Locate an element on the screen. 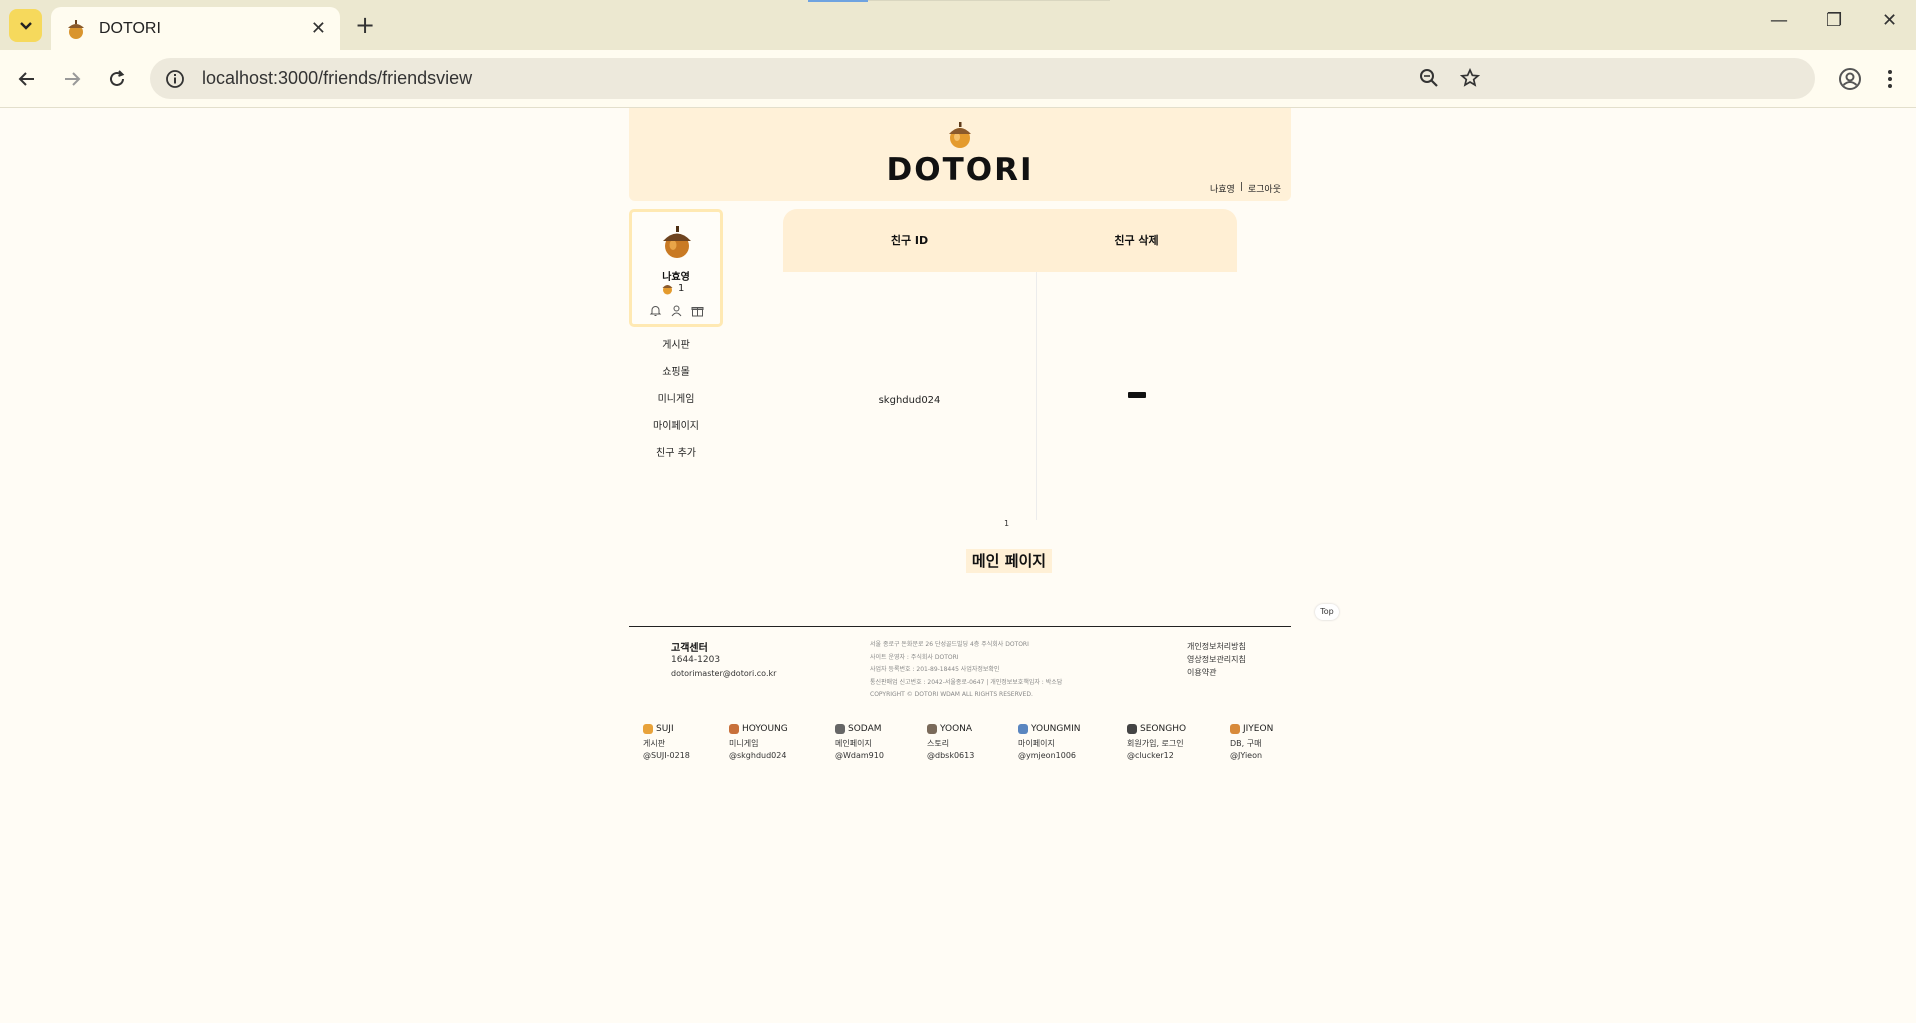 The width and height of the screenshot is (1916, 1023). url-text: localhost:3000/friends/friendsview is located at coordinates (337, 78).